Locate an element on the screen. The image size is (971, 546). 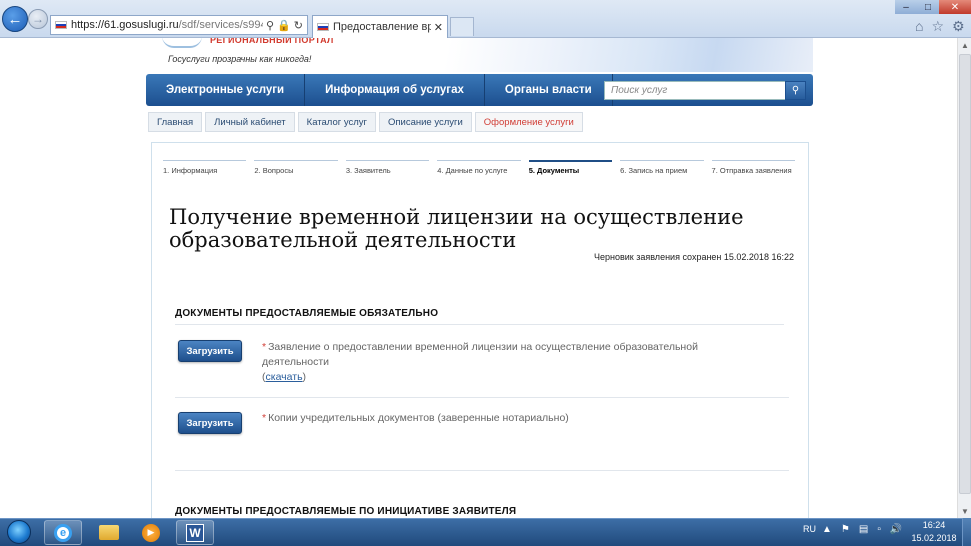
windows-logo-icon is located at coordinates (19, 532).